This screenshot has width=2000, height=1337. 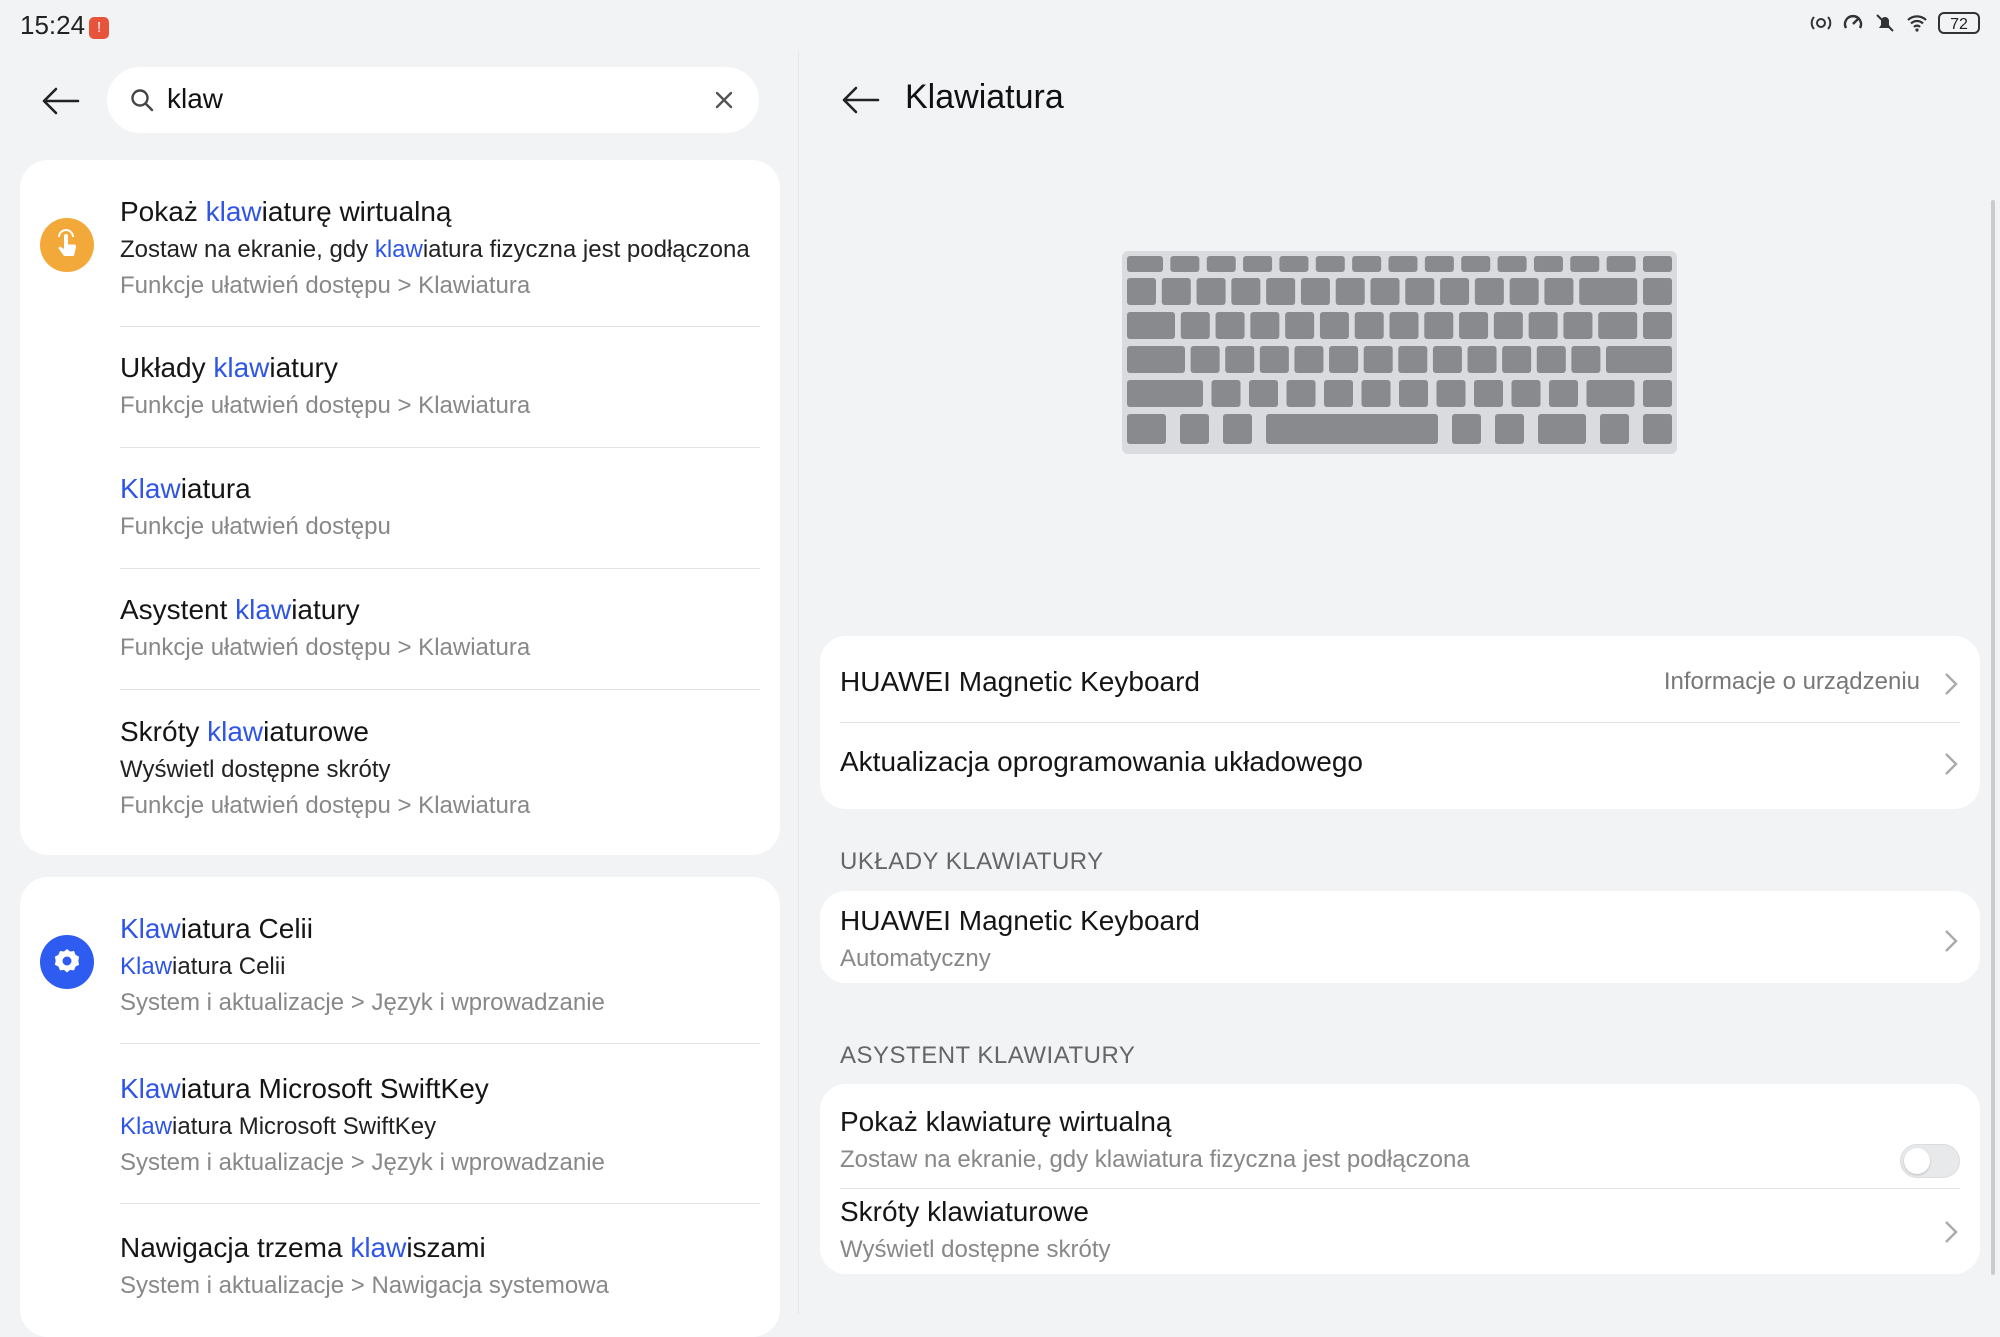 I want to click on shortcuts-subtitle: Wyświetl dostępne skróty, so click(x=975, y=1249).